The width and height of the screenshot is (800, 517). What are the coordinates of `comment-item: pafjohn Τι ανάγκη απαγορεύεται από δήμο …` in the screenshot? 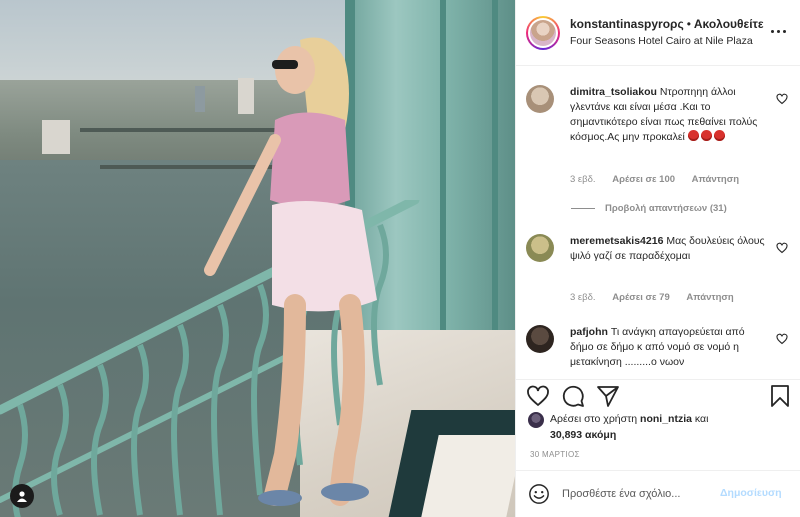 It's located at (661, 352).